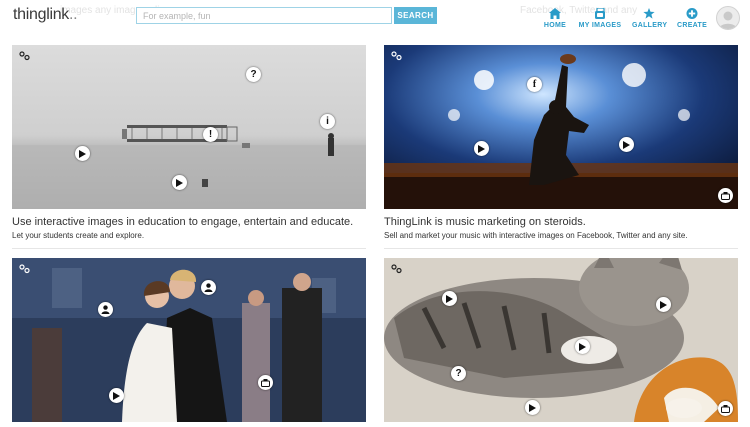  I want to click on nav-create: CREATE, so click(692, 18).